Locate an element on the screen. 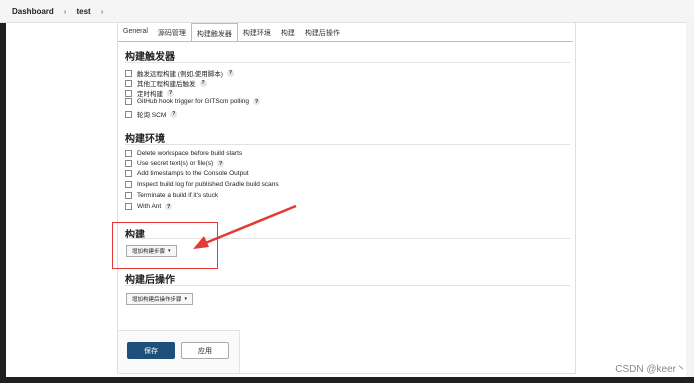 The image size is (694, 383). trigger-remote: 触发远程构建 (例如,使用脚本) ? is located at coordinates (179, 73).